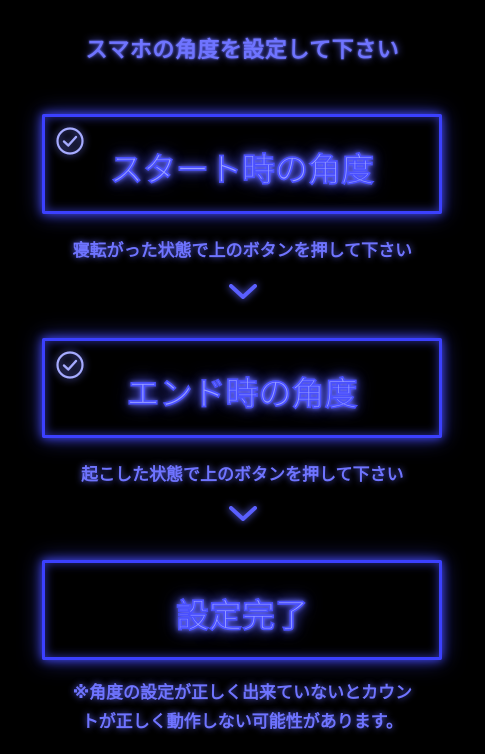 The height and width of the screenshot is (754, 485). I want to click on footer-note-line-2: トが正しく動作しない可能性があります。, so click(242, 722).